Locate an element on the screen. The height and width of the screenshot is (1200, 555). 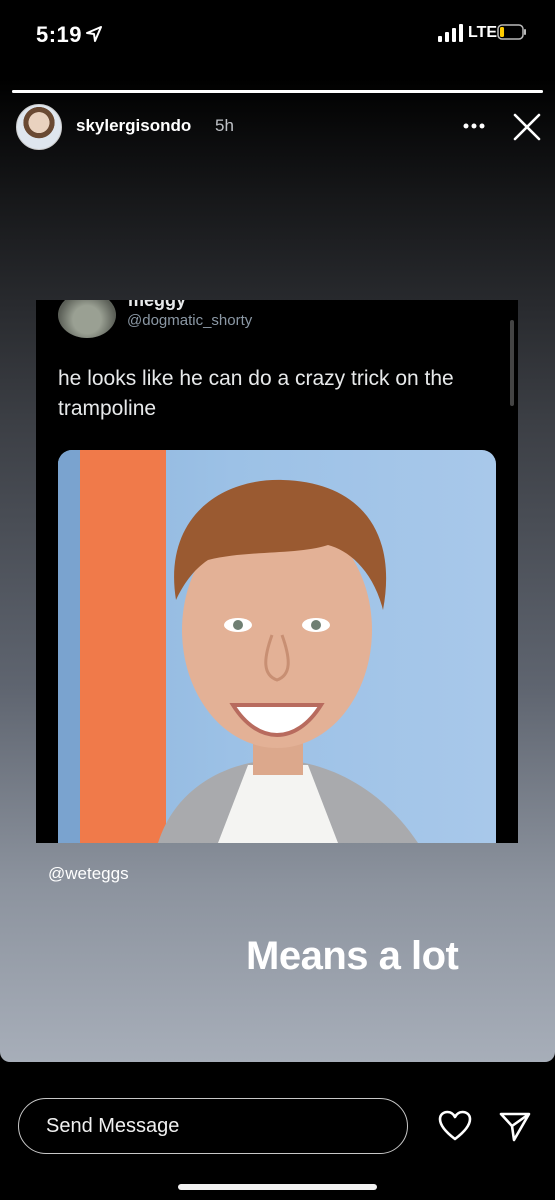
heart-icon is located at coordinates (455, 1126).